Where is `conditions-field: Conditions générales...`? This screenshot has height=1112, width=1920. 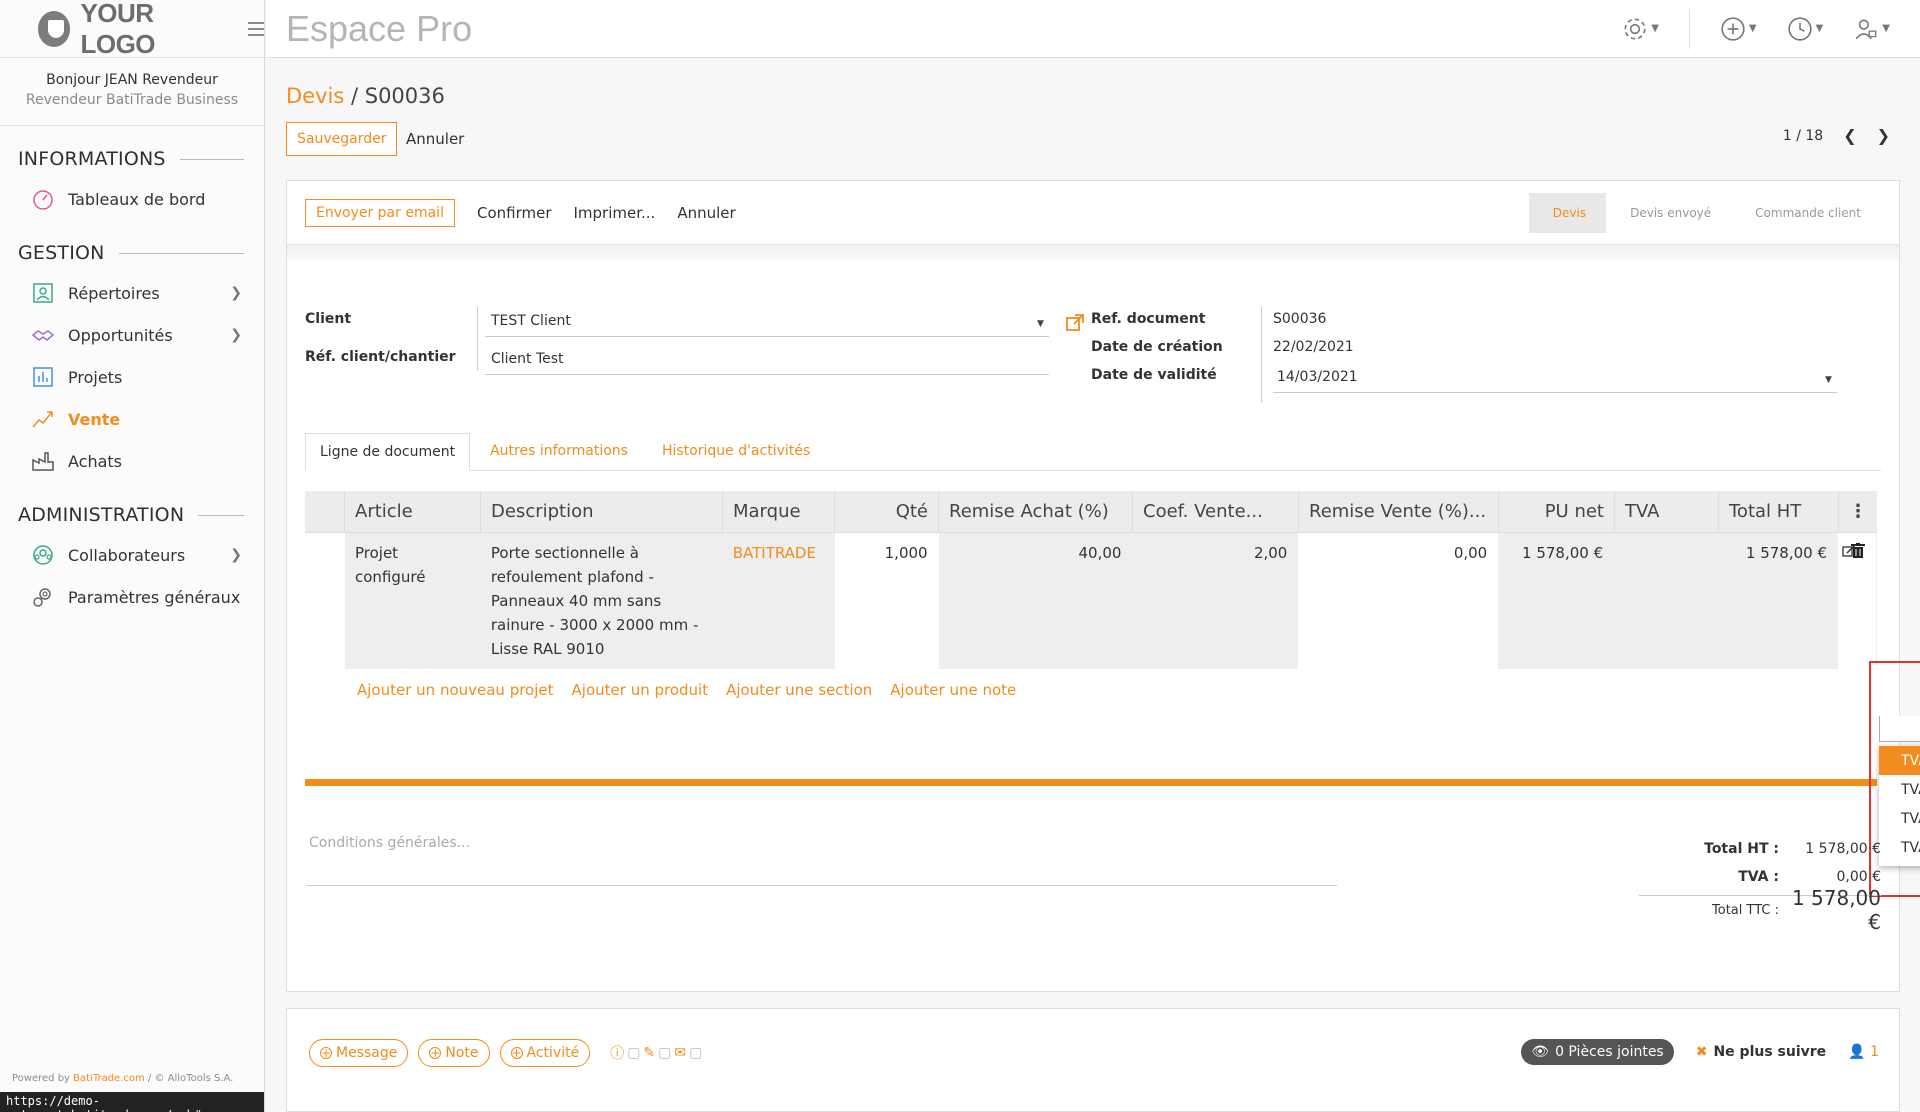 conditions-field: Conditions générales... is located at coordinates (389, 843).